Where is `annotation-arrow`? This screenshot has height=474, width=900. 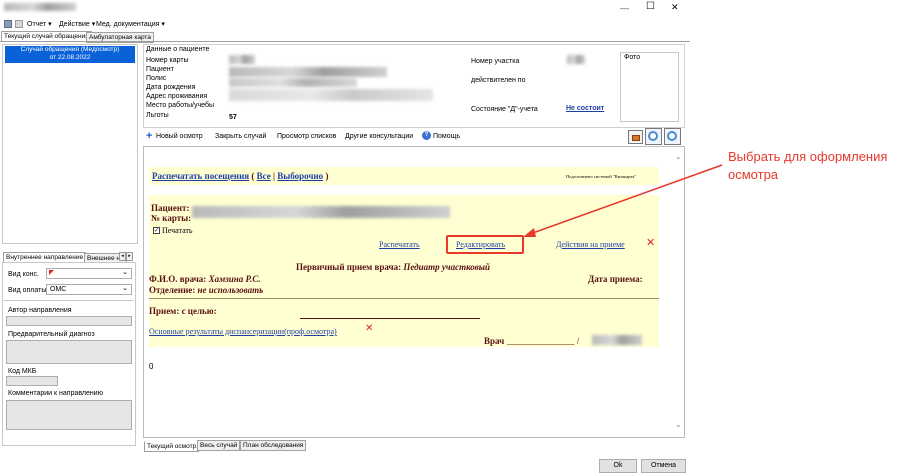
annotation-arrow is located at coordinates (623, 200).